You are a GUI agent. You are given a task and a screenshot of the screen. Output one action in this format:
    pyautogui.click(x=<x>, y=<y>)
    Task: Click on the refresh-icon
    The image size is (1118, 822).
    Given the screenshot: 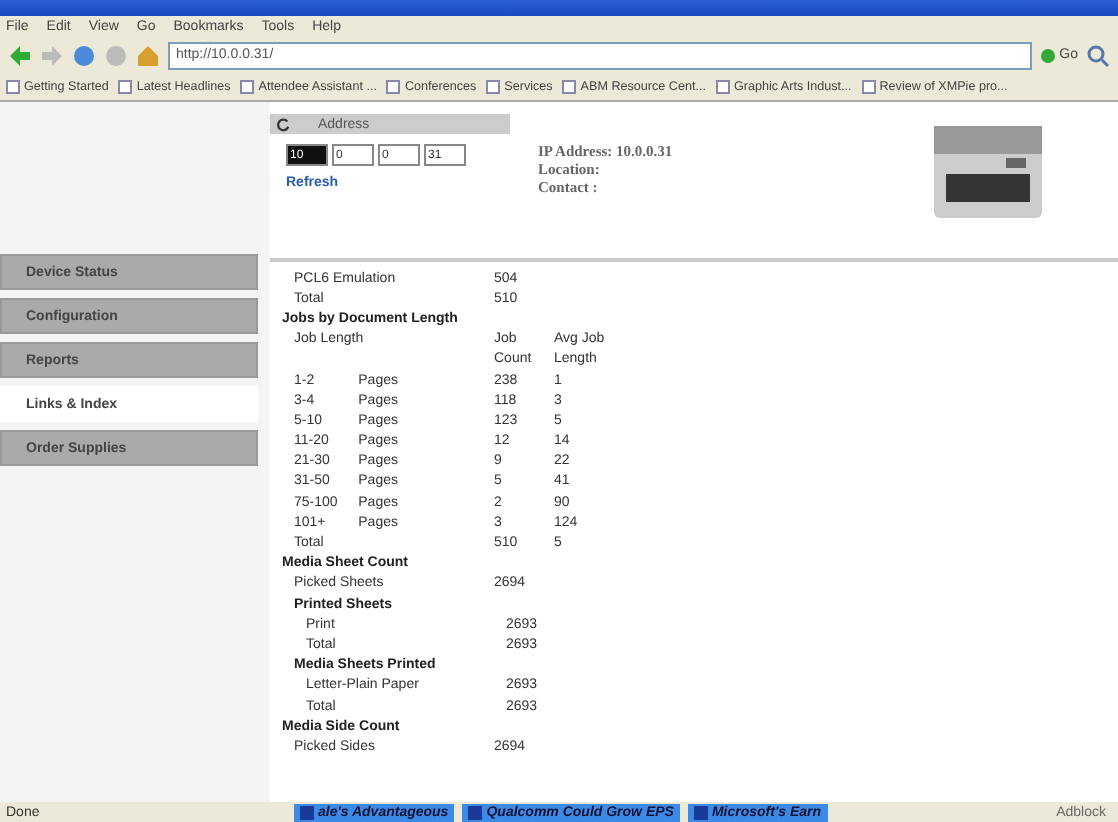 What is the action you would take?
    pyautogui.click(x=283, y=124)
    